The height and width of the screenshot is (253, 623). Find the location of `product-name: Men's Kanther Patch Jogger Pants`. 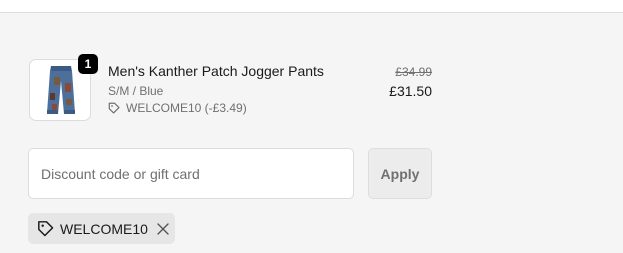

product-name: Men's Kanther Patch Jogger Pants is located at coordinates (216, 71).